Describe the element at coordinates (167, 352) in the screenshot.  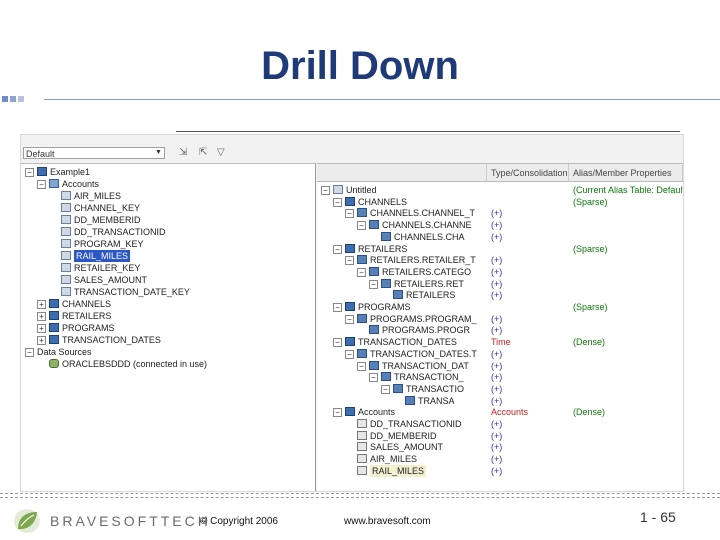
I see `tree-node: − Data Sources` at that location.